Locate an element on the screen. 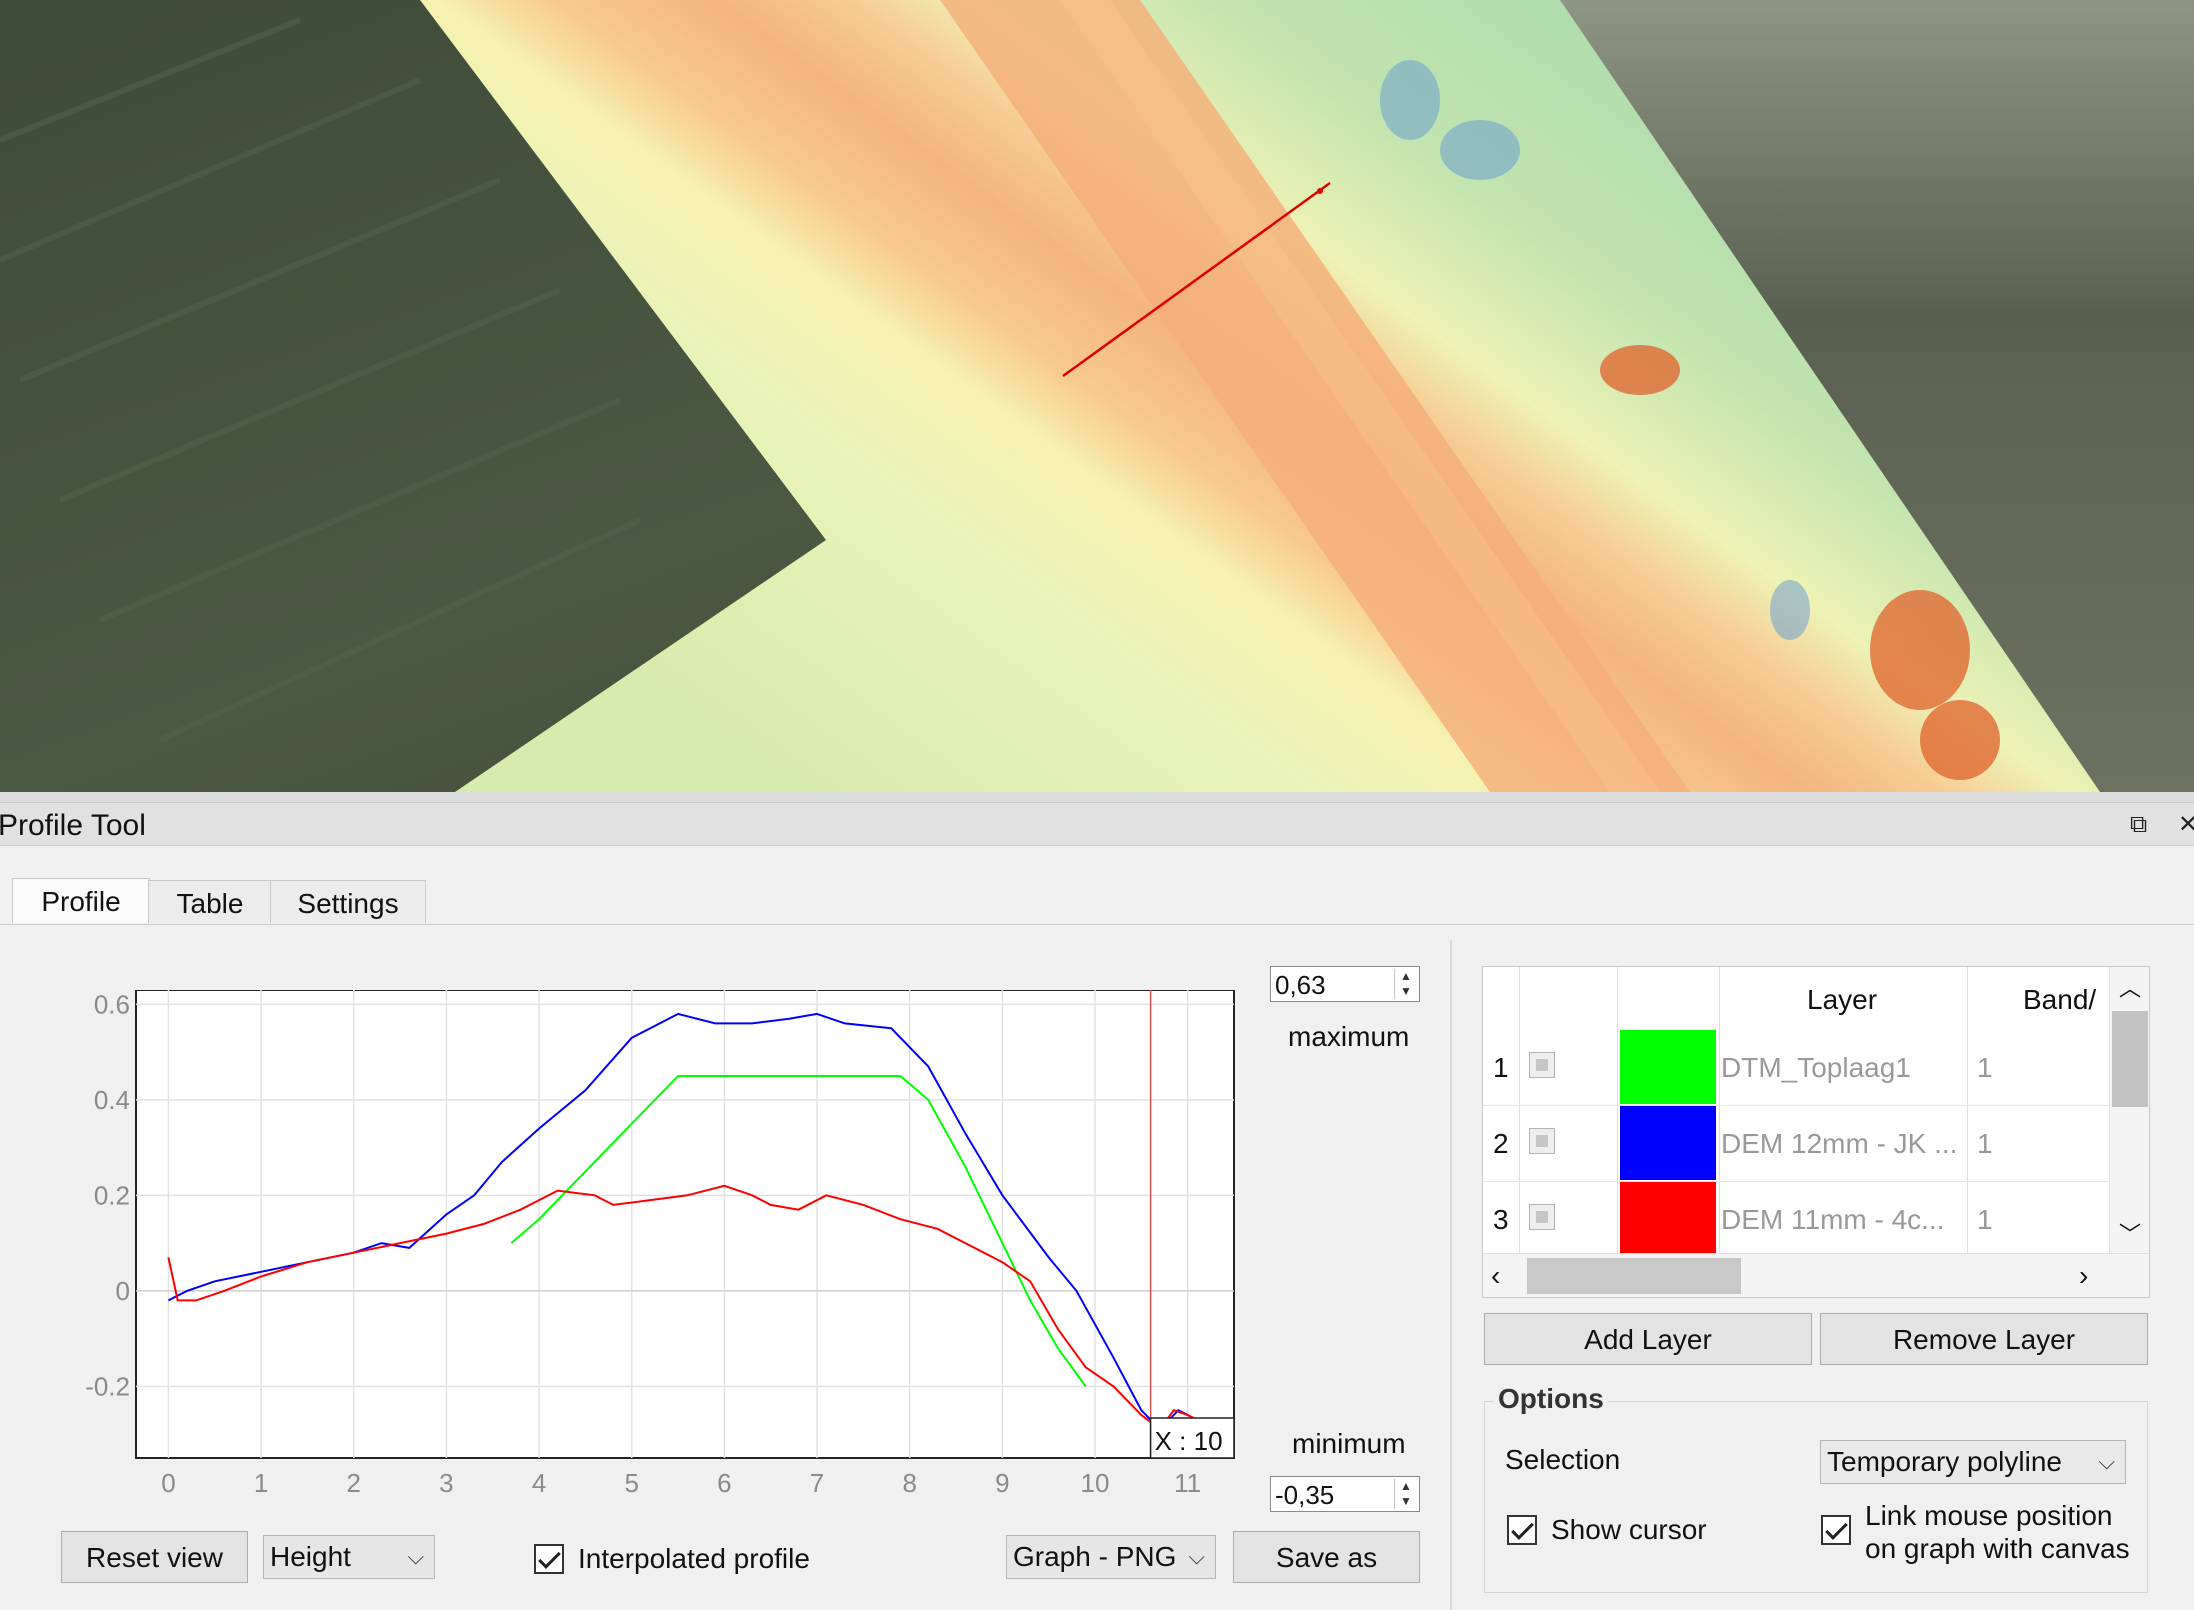  panel-divider is located at coordinates (1451, 1275).